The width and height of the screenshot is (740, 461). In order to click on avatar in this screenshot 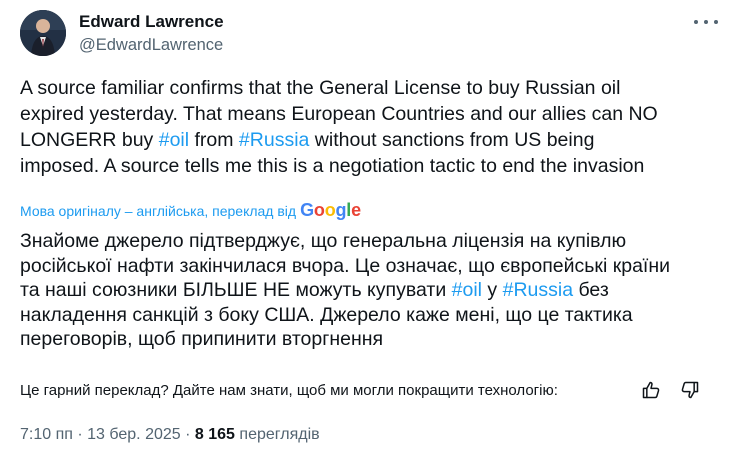, I will do `click(43, 33)`.